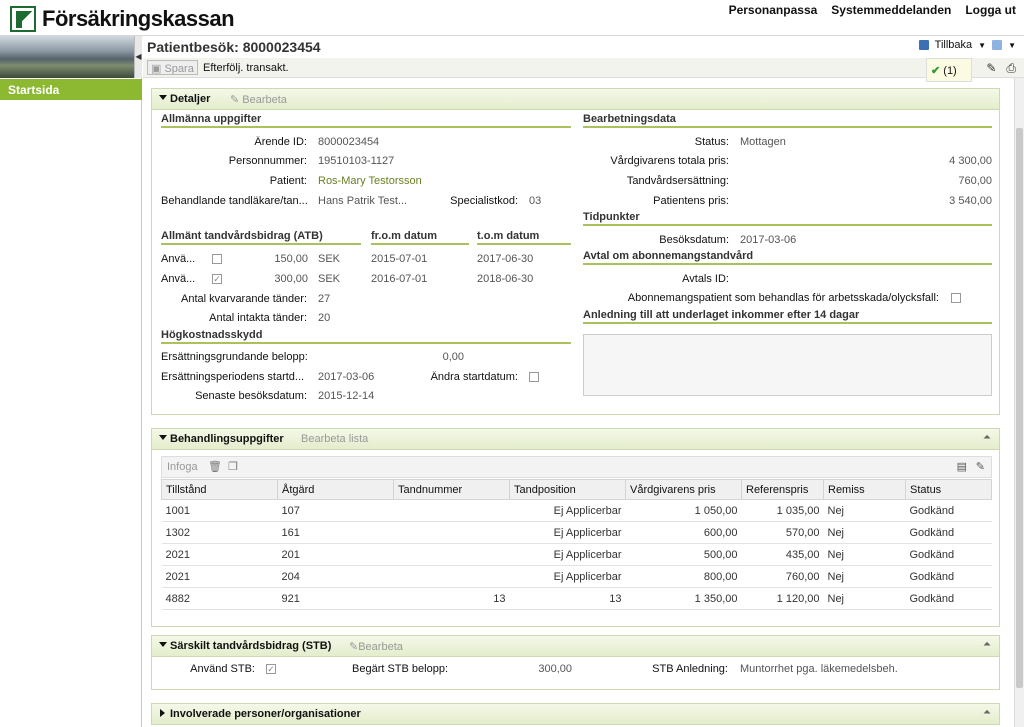 This screenshot has height=727, width=1024. Describe the element at coordinates (980, 466) in the screenshot. I see `settings-wrench-icon: ✎` at that location.